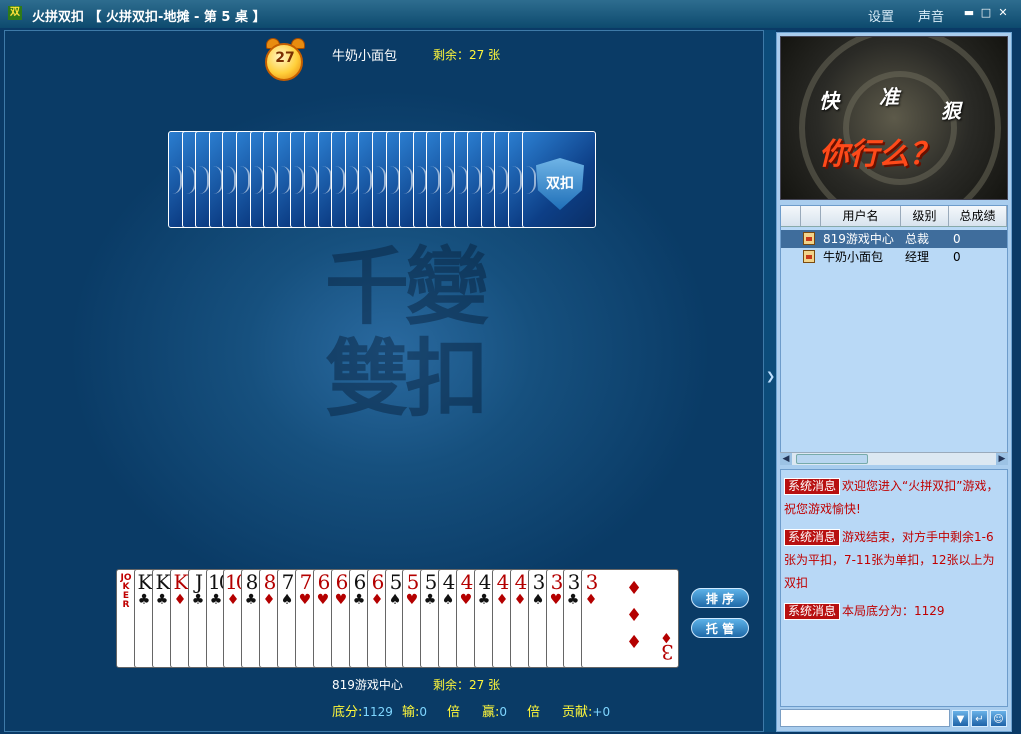 Image resolution: width=1021 pixels, height=734 pixels. I want to click on close-icon: ✕, so click(1003, 13).